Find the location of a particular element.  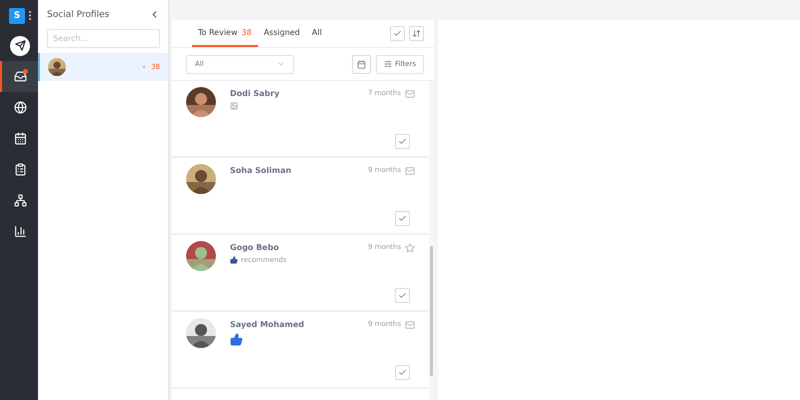

sort-button is located at coordinates (416, 33).